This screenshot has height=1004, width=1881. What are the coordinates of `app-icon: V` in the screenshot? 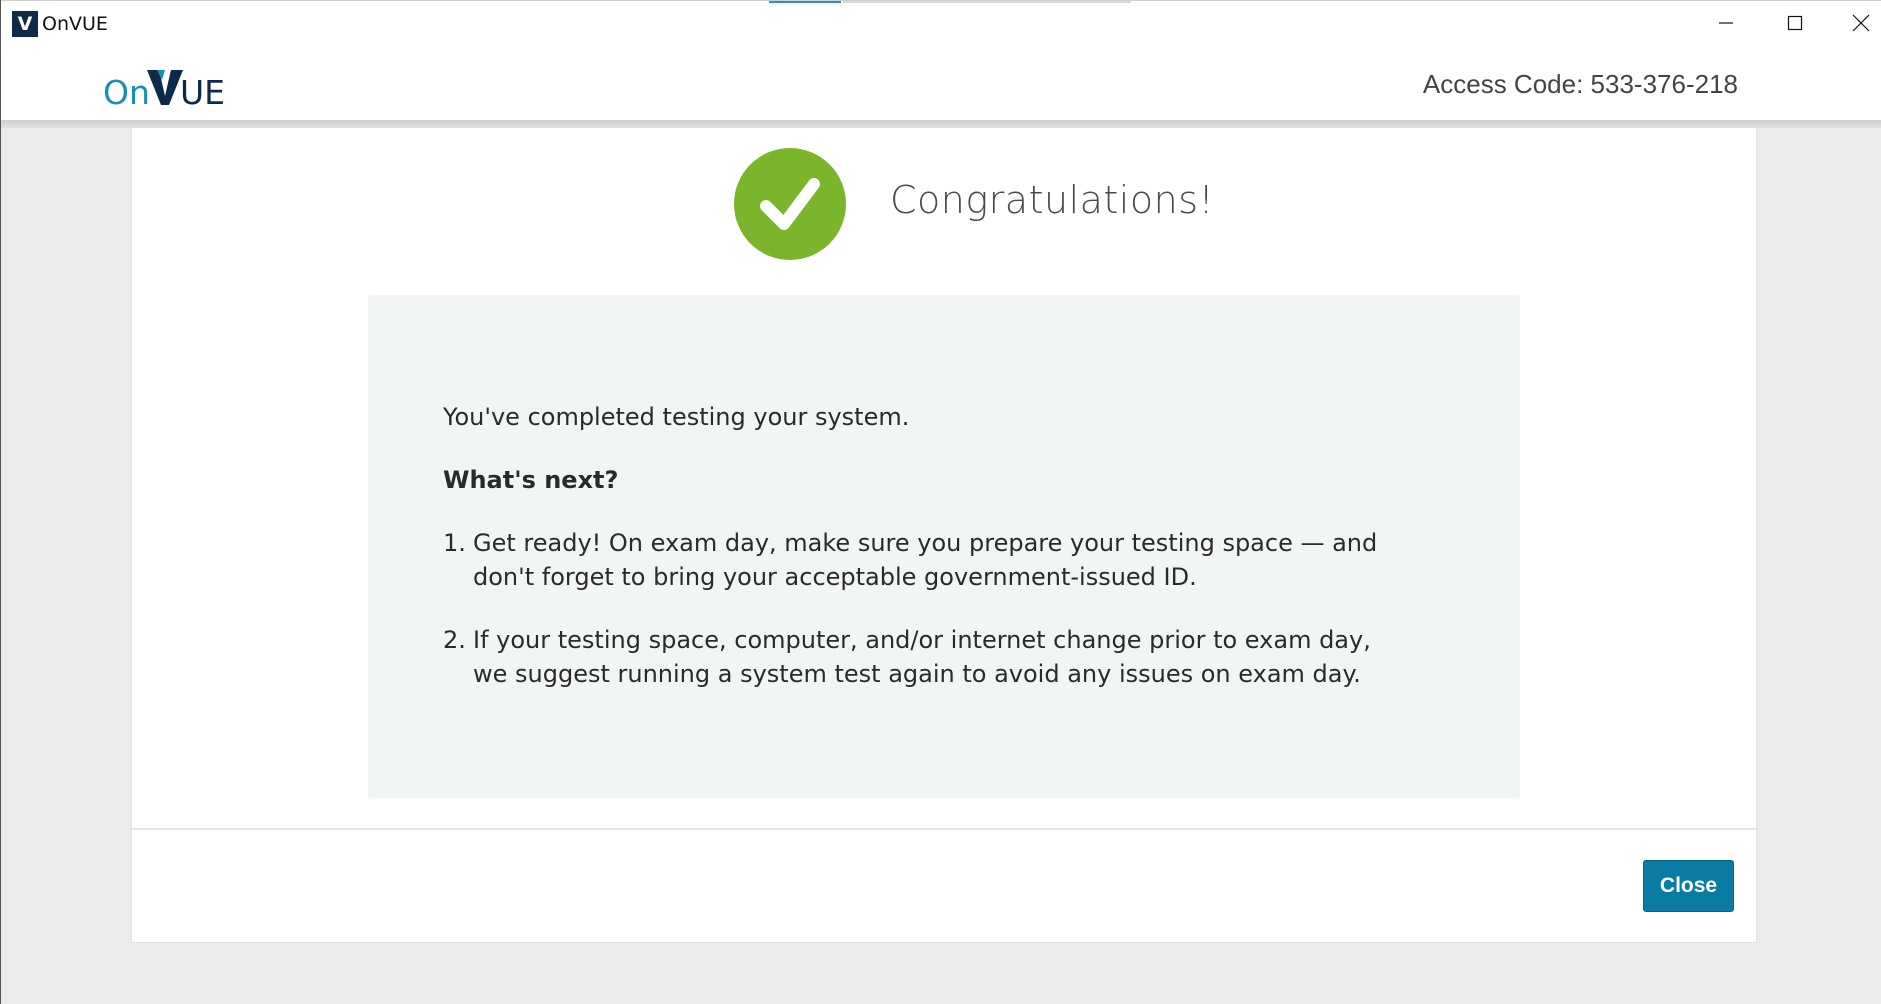 It's located at (25, 24).